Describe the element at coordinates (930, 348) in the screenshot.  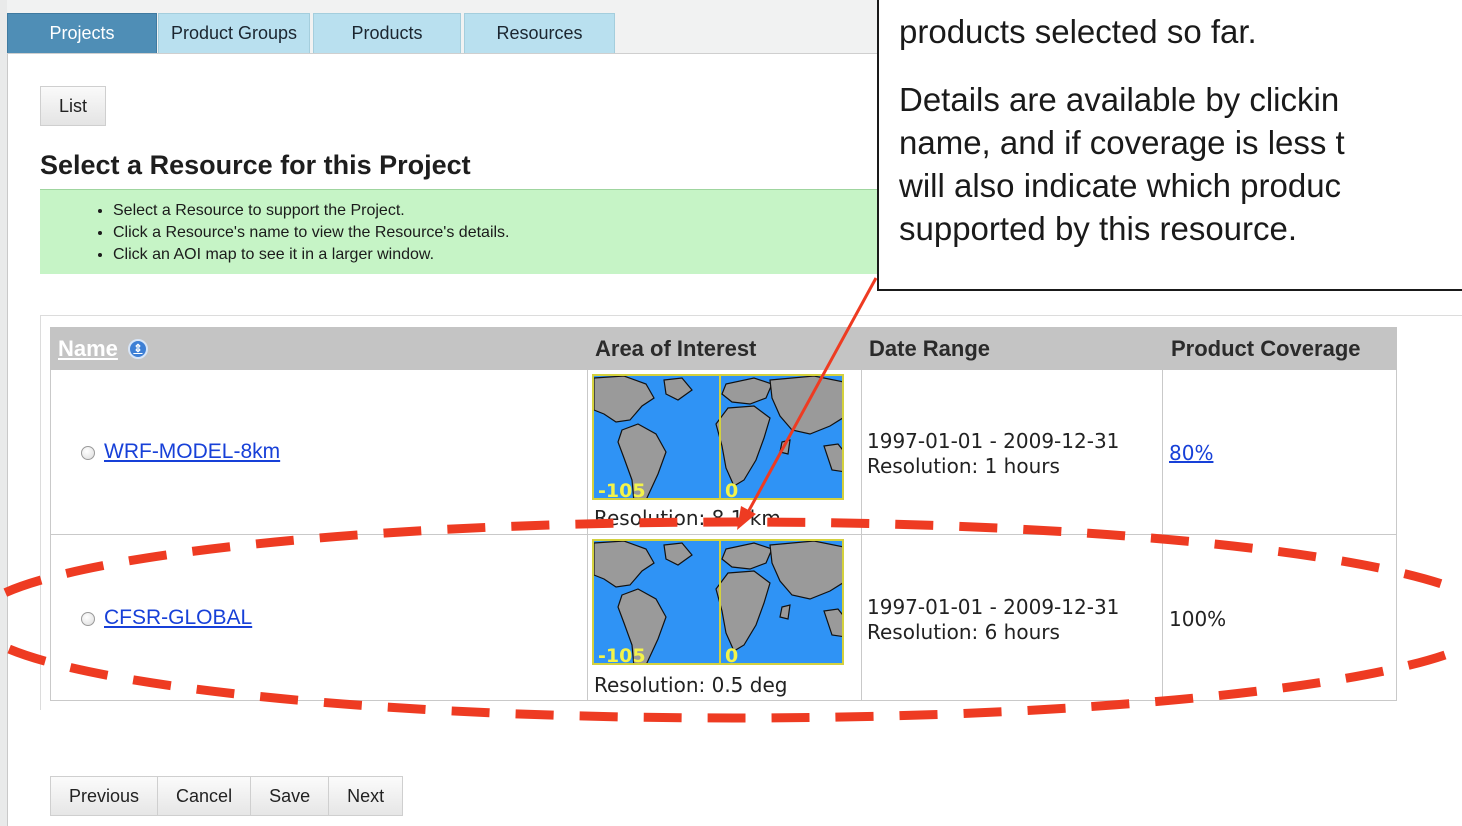
I see `column-header-date-range: Date Range` at that location.